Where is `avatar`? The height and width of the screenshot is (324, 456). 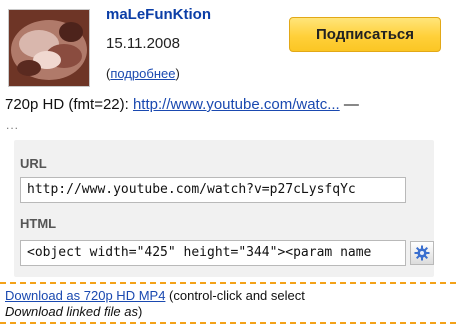
avatar is located at coordinates (49, 48).